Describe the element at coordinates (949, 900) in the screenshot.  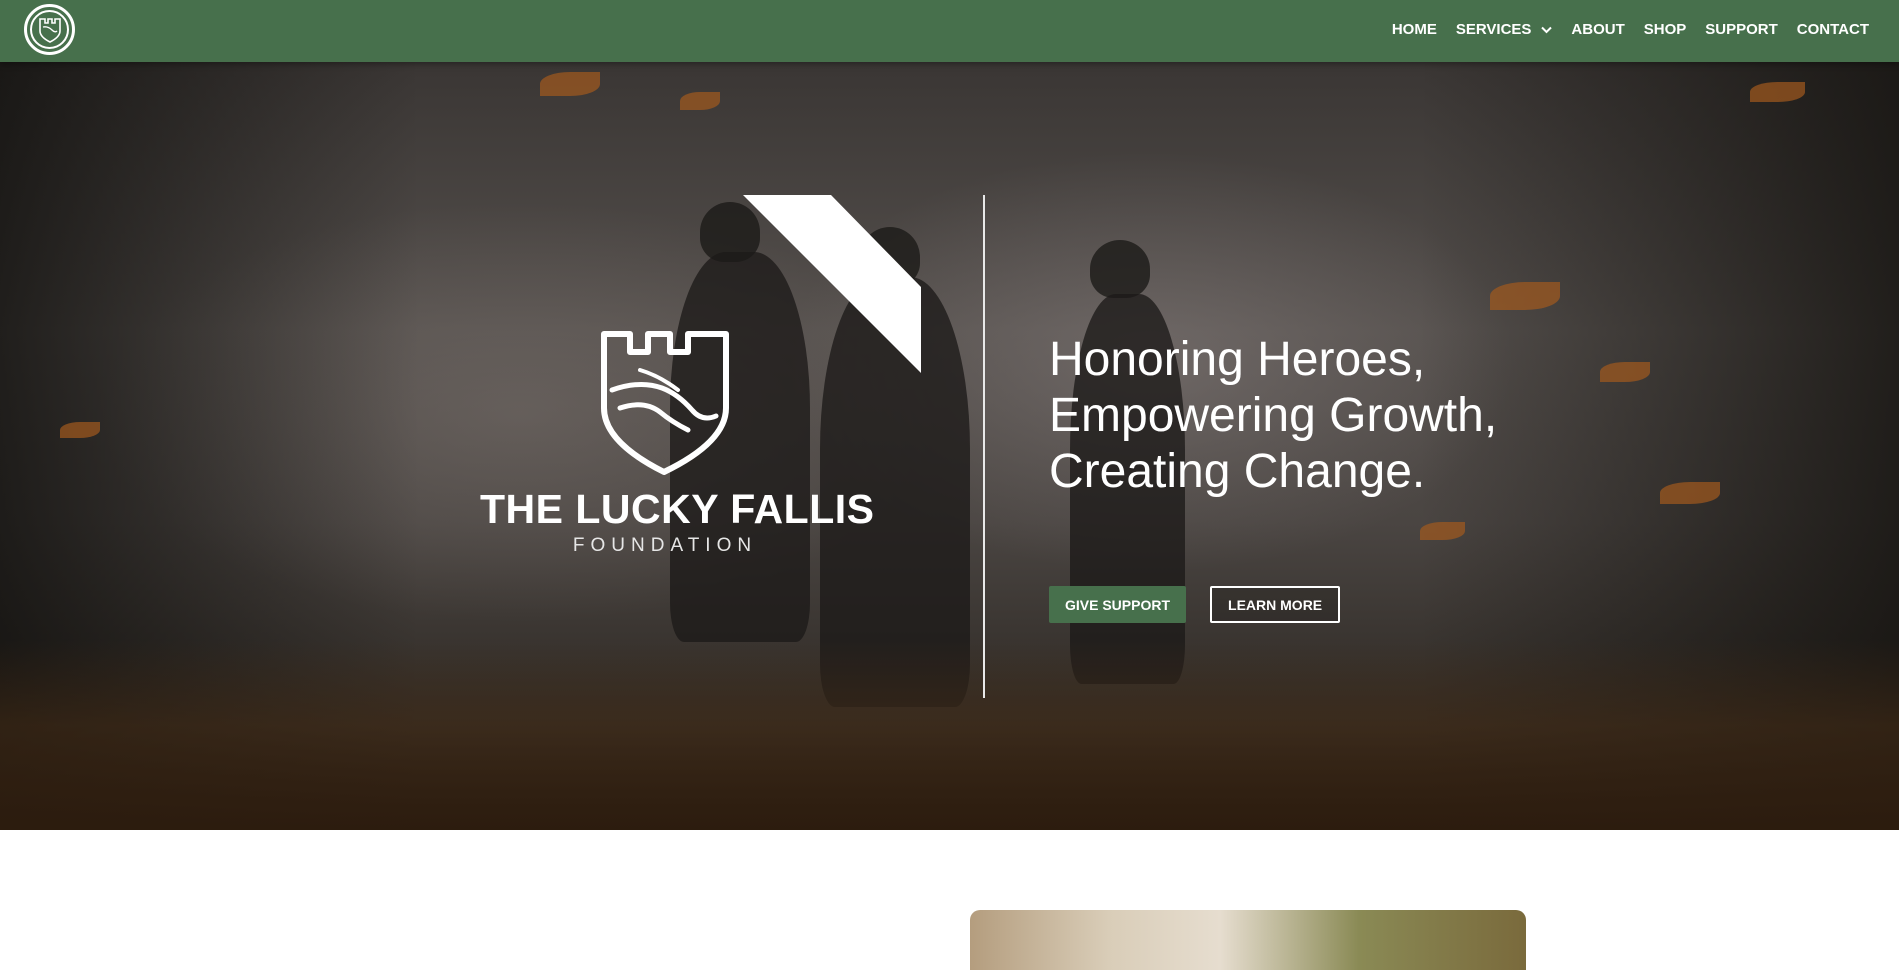
I see `content-section` at that location.